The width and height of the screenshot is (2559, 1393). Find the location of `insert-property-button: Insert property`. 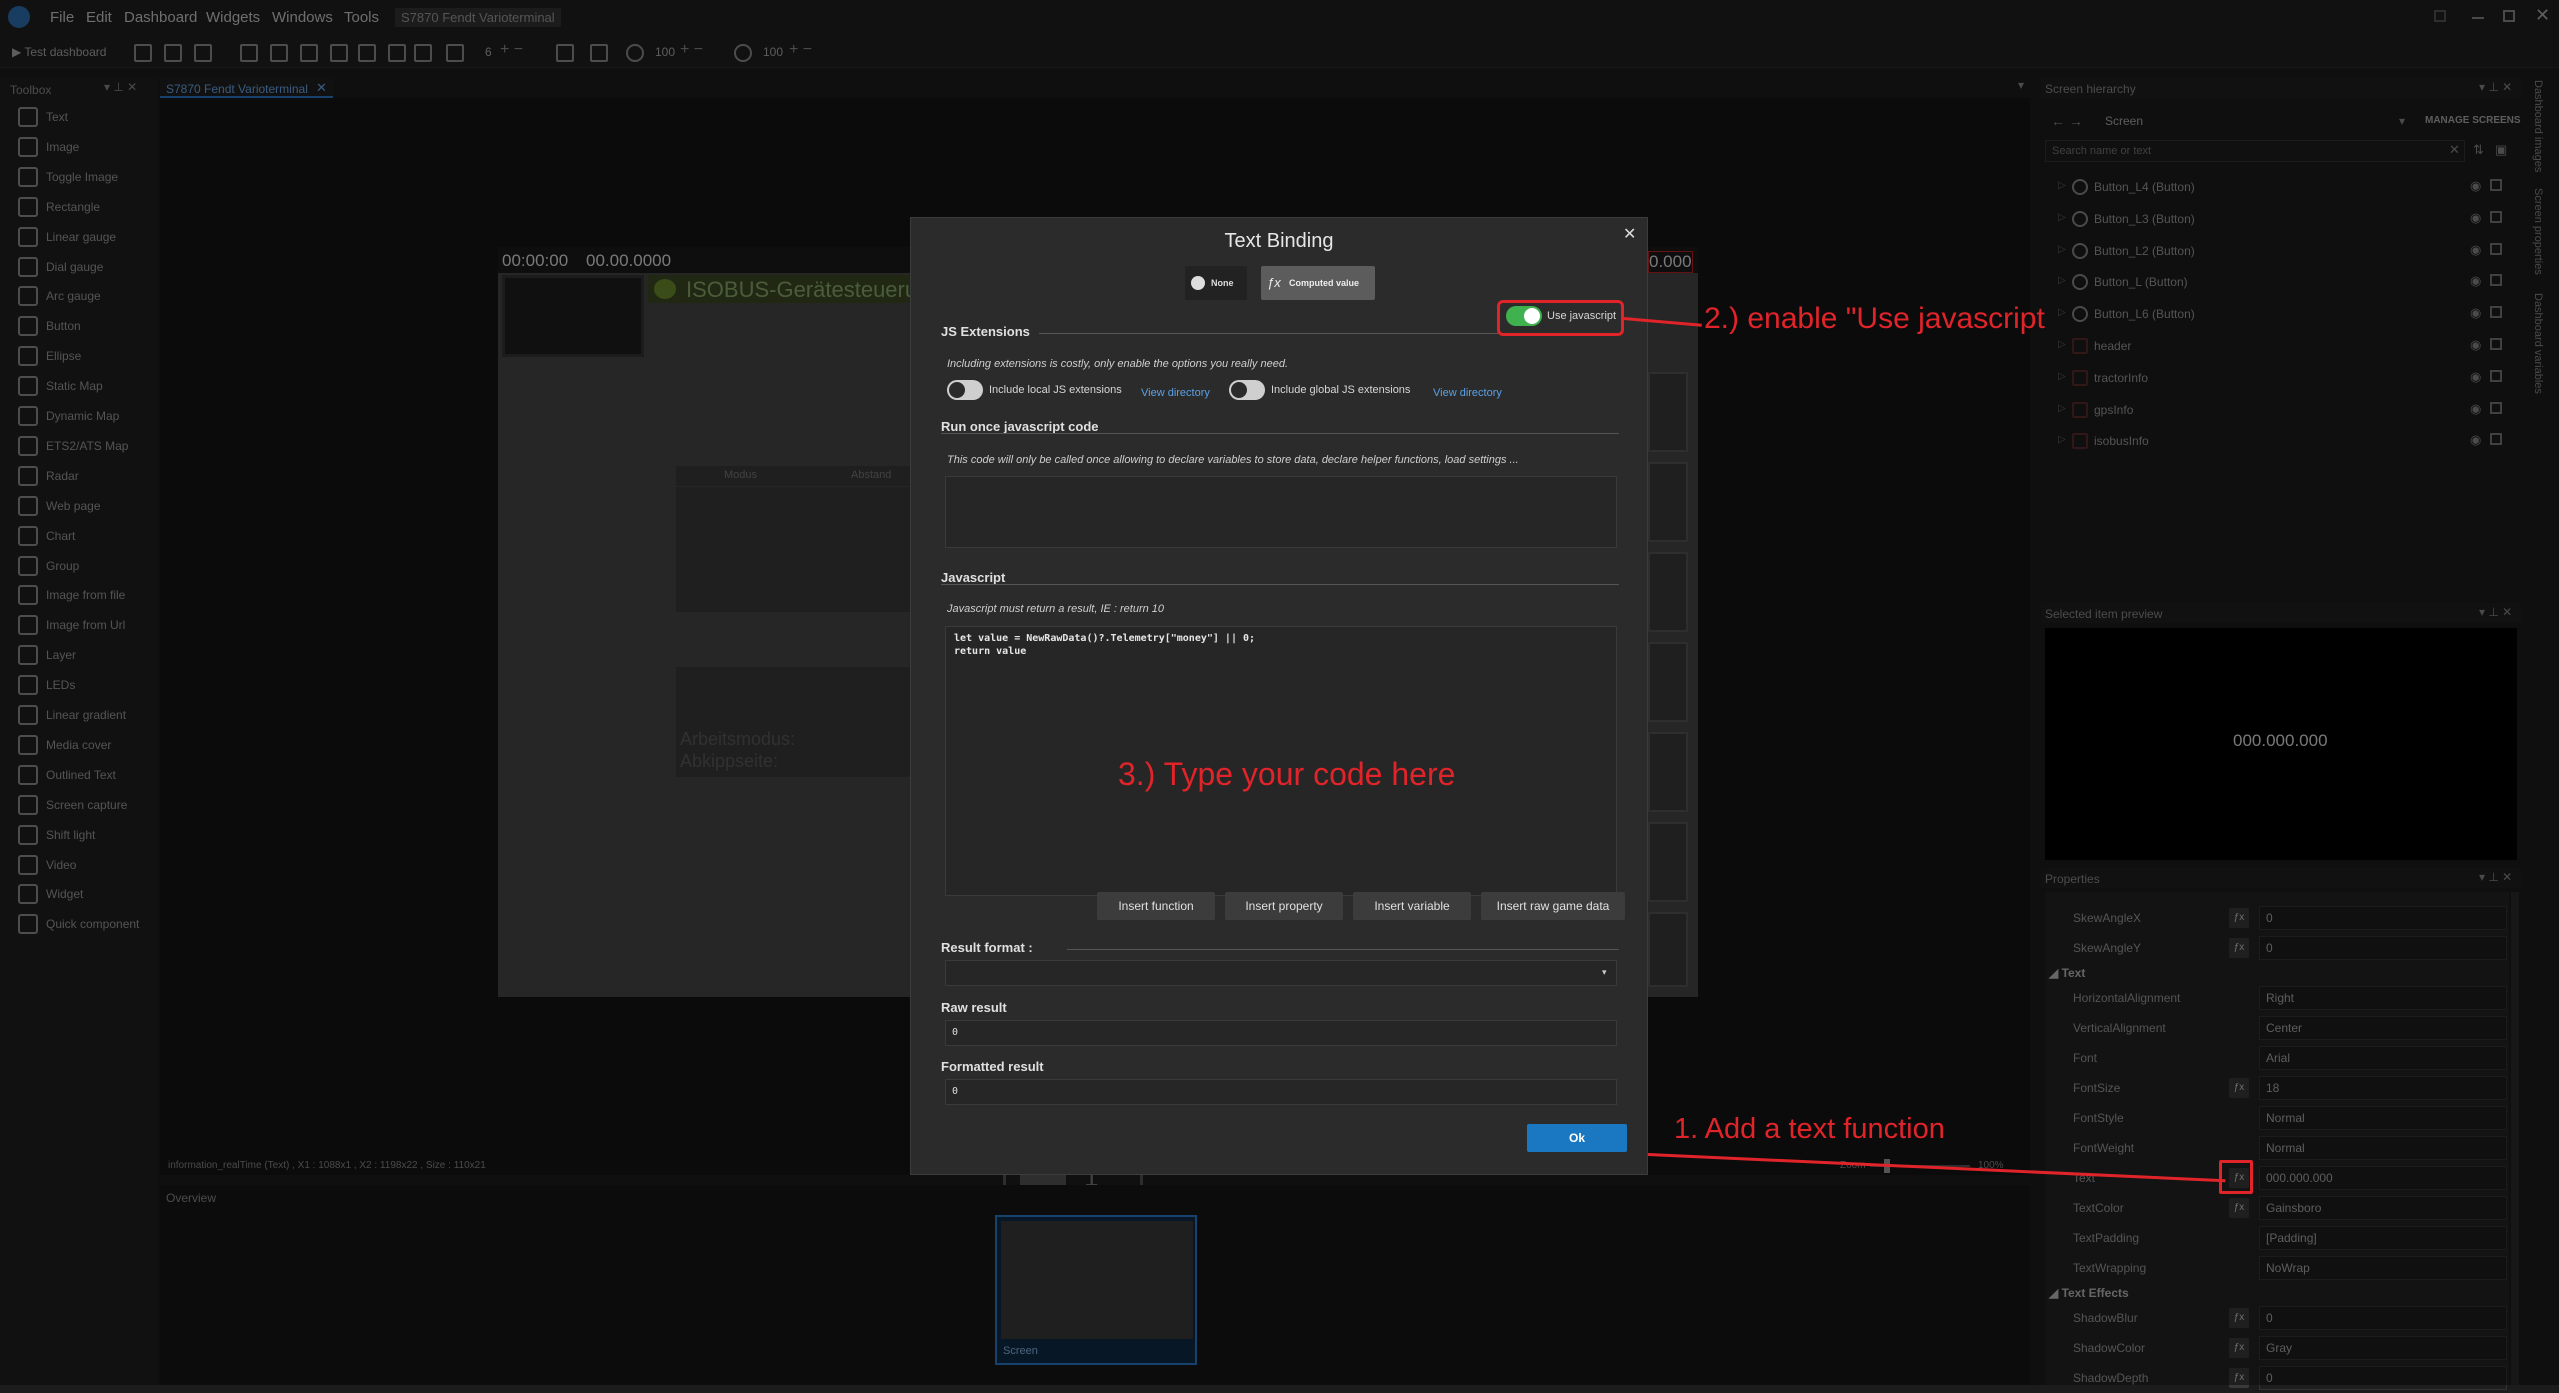

insert-property-button: Insert property is located at coordinates (1284, 906).